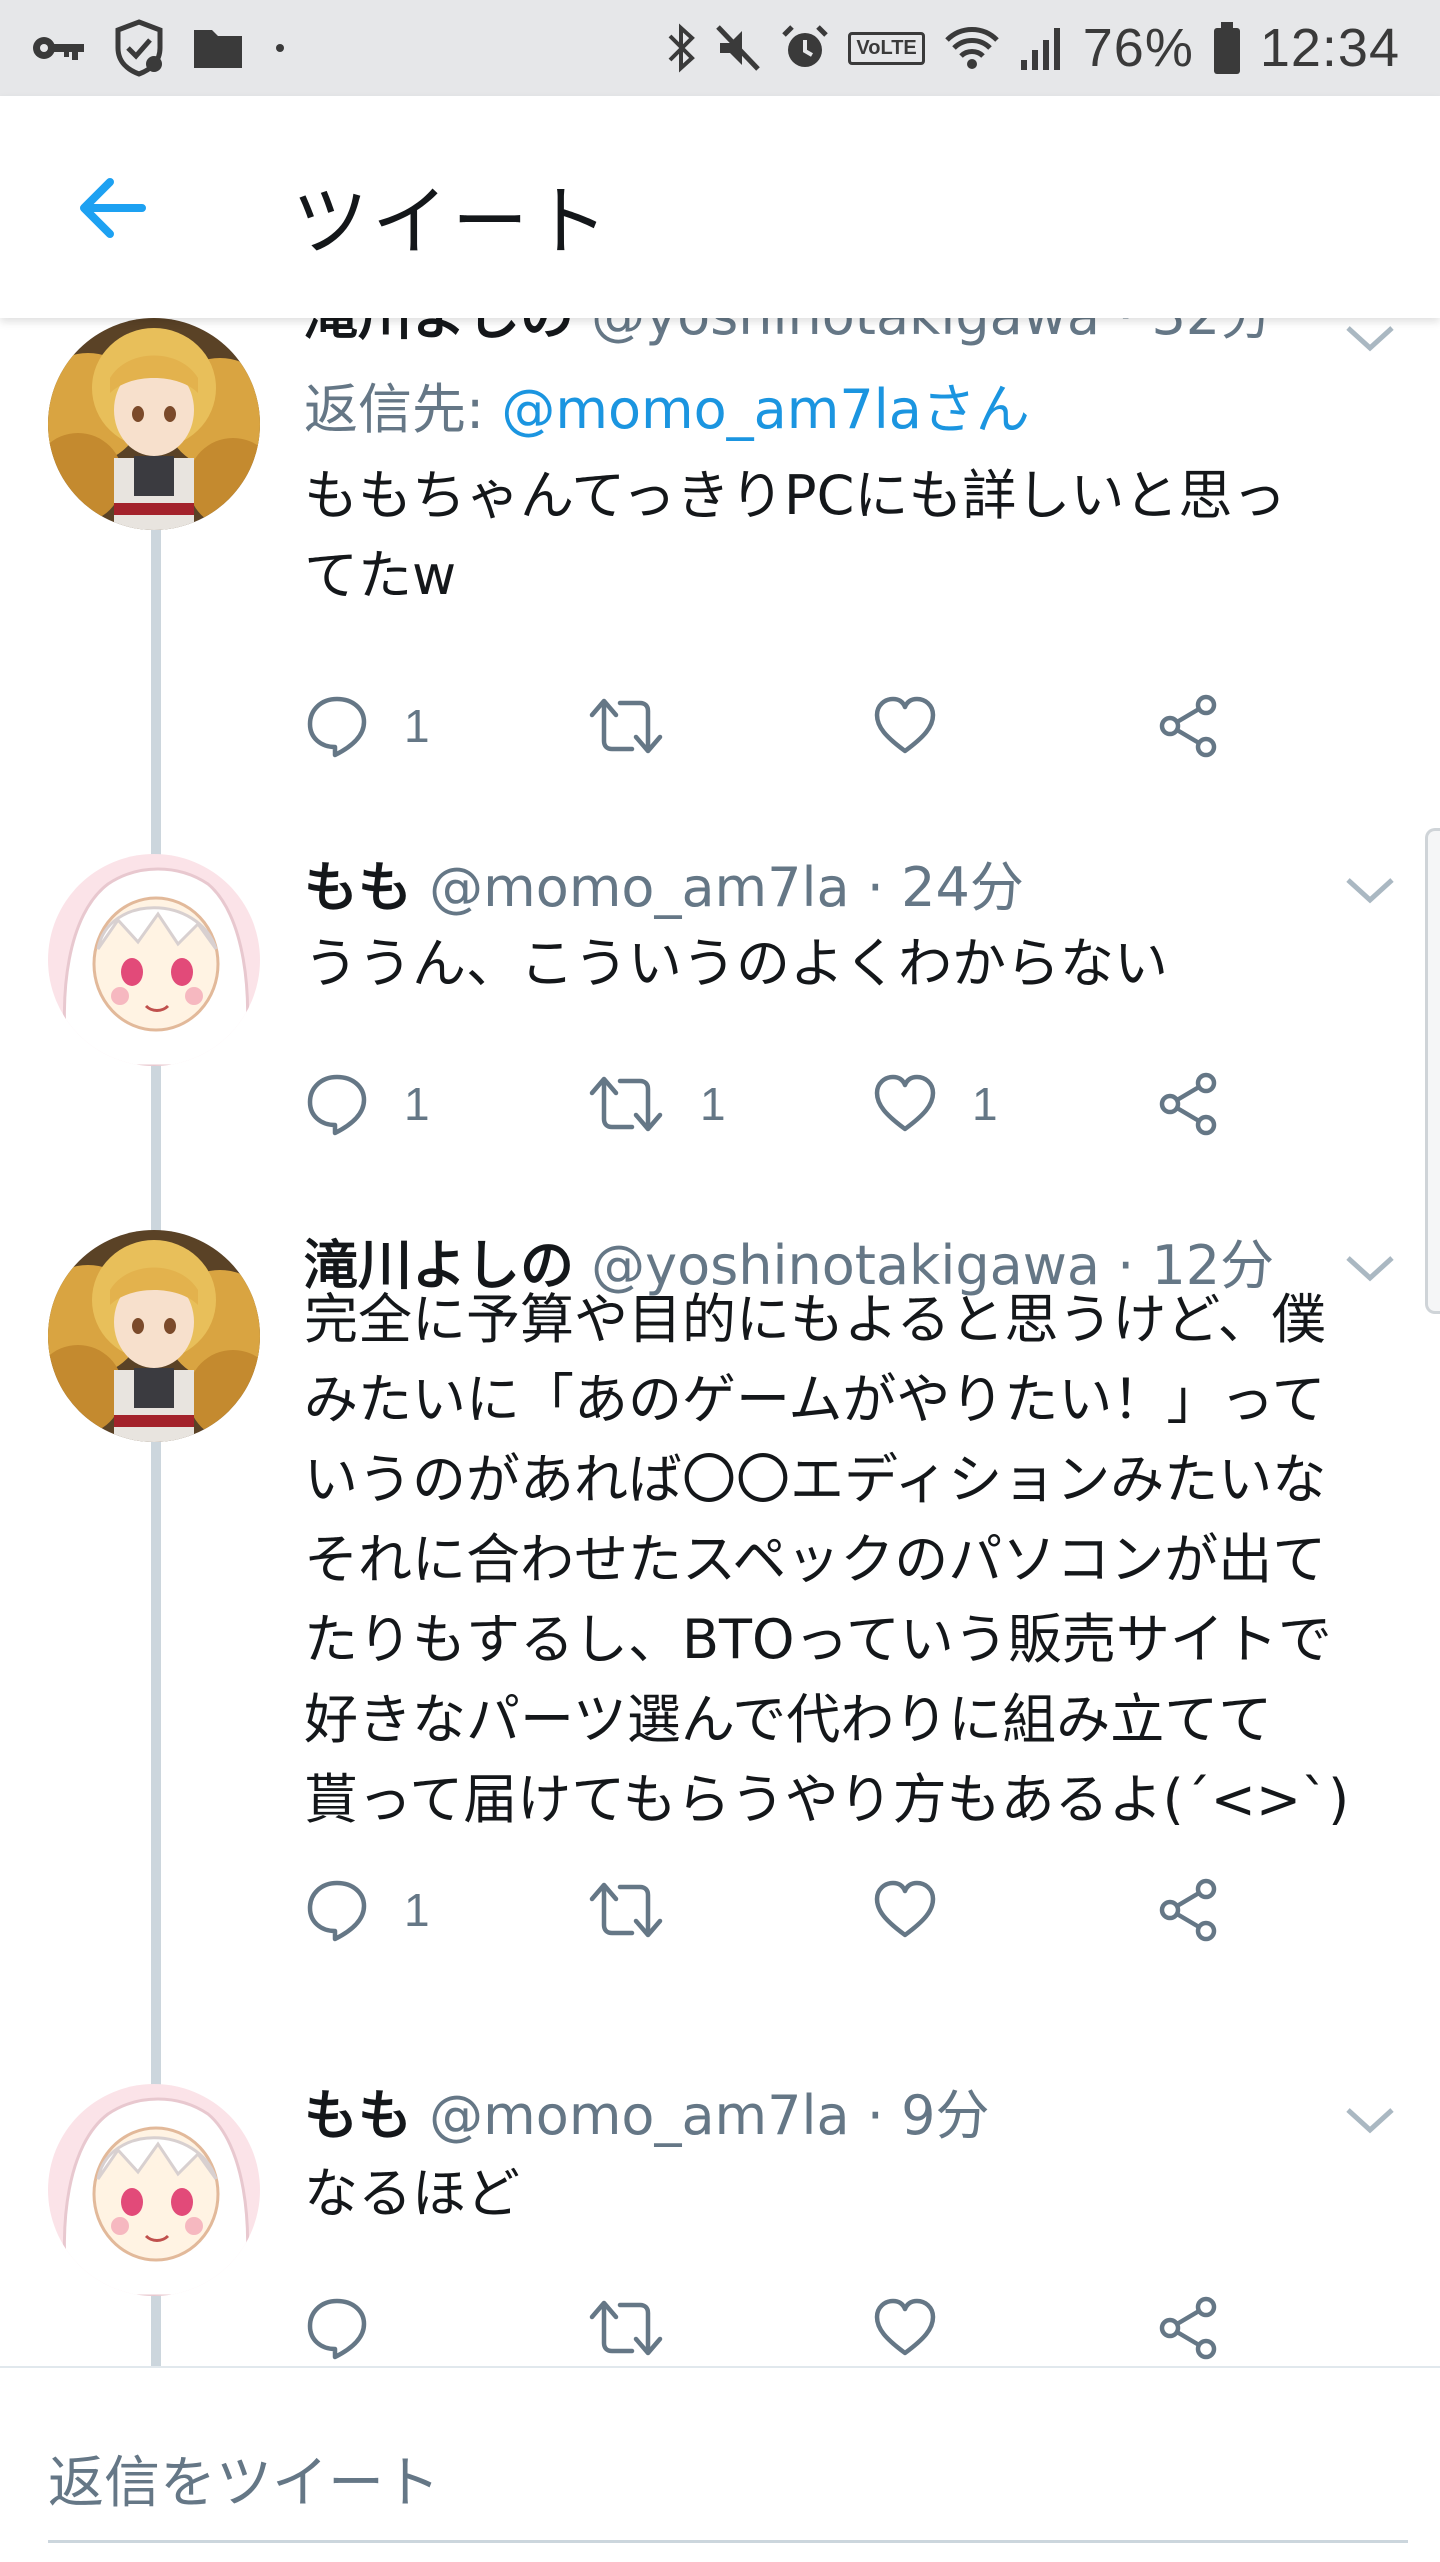  I want to click on back-arrow-icon, so click(113, 208).